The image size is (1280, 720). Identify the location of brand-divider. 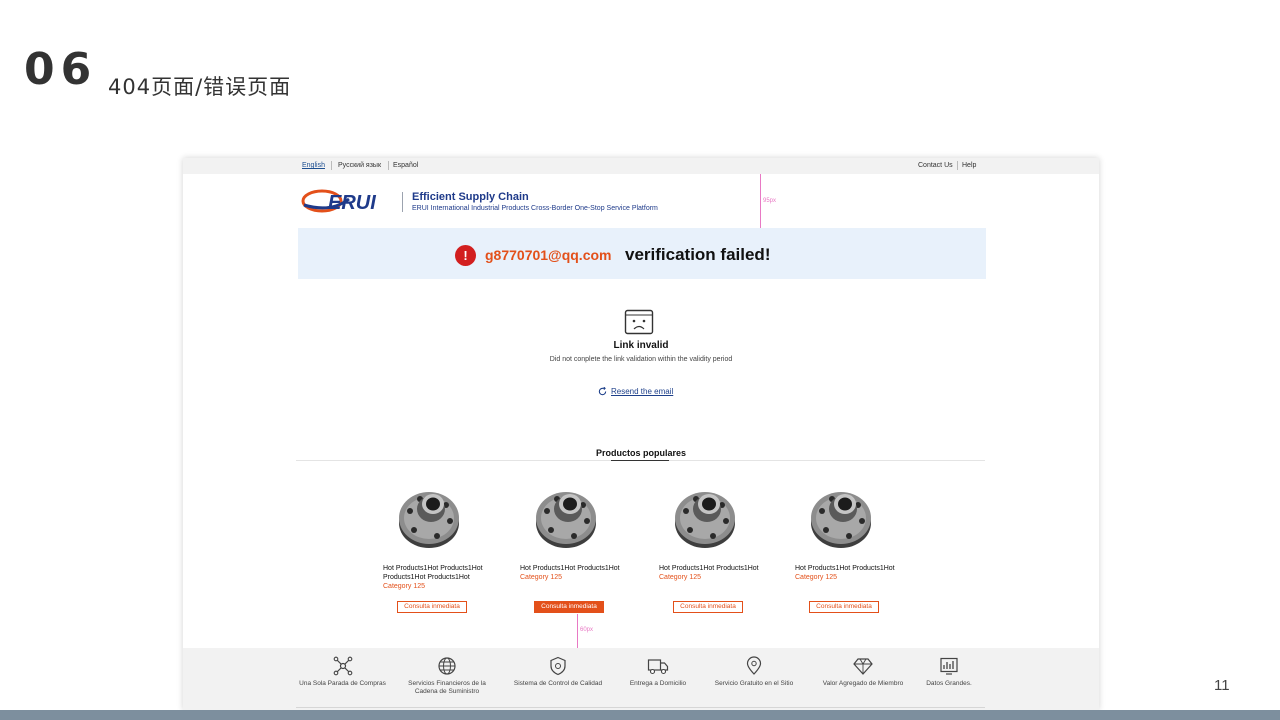
(402, 202).